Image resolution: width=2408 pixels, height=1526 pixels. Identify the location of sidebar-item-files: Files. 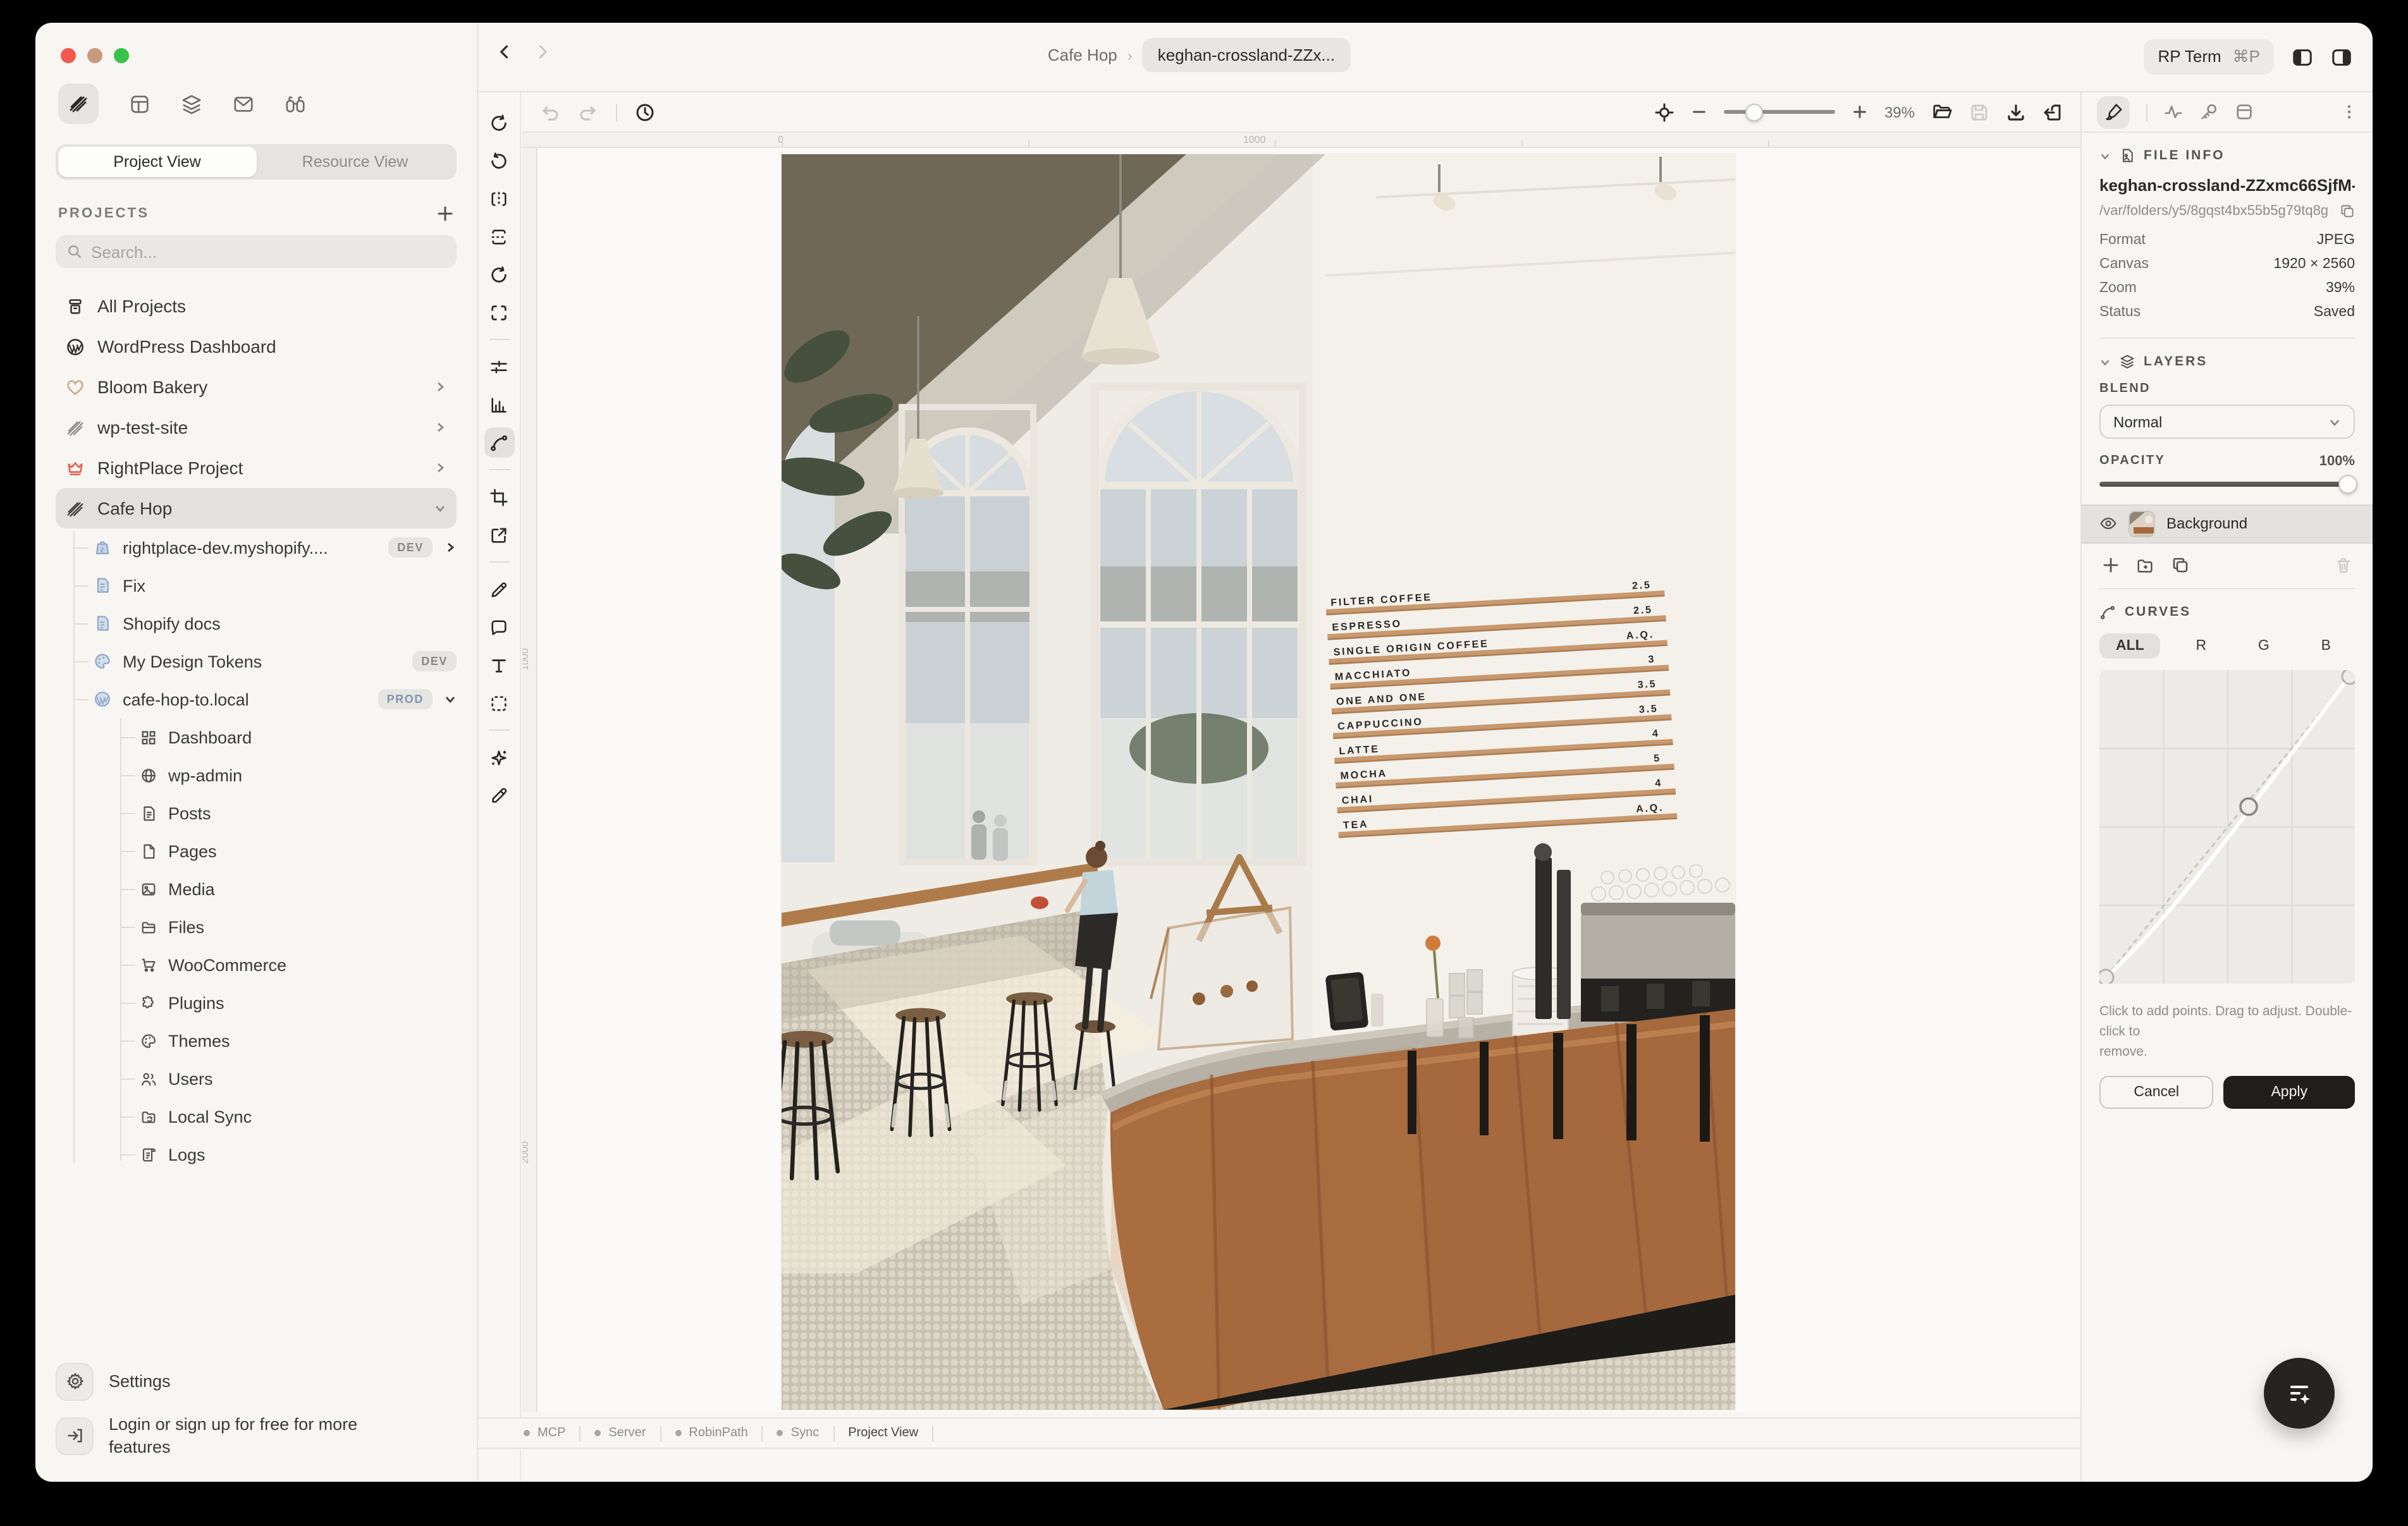
(288, 927).